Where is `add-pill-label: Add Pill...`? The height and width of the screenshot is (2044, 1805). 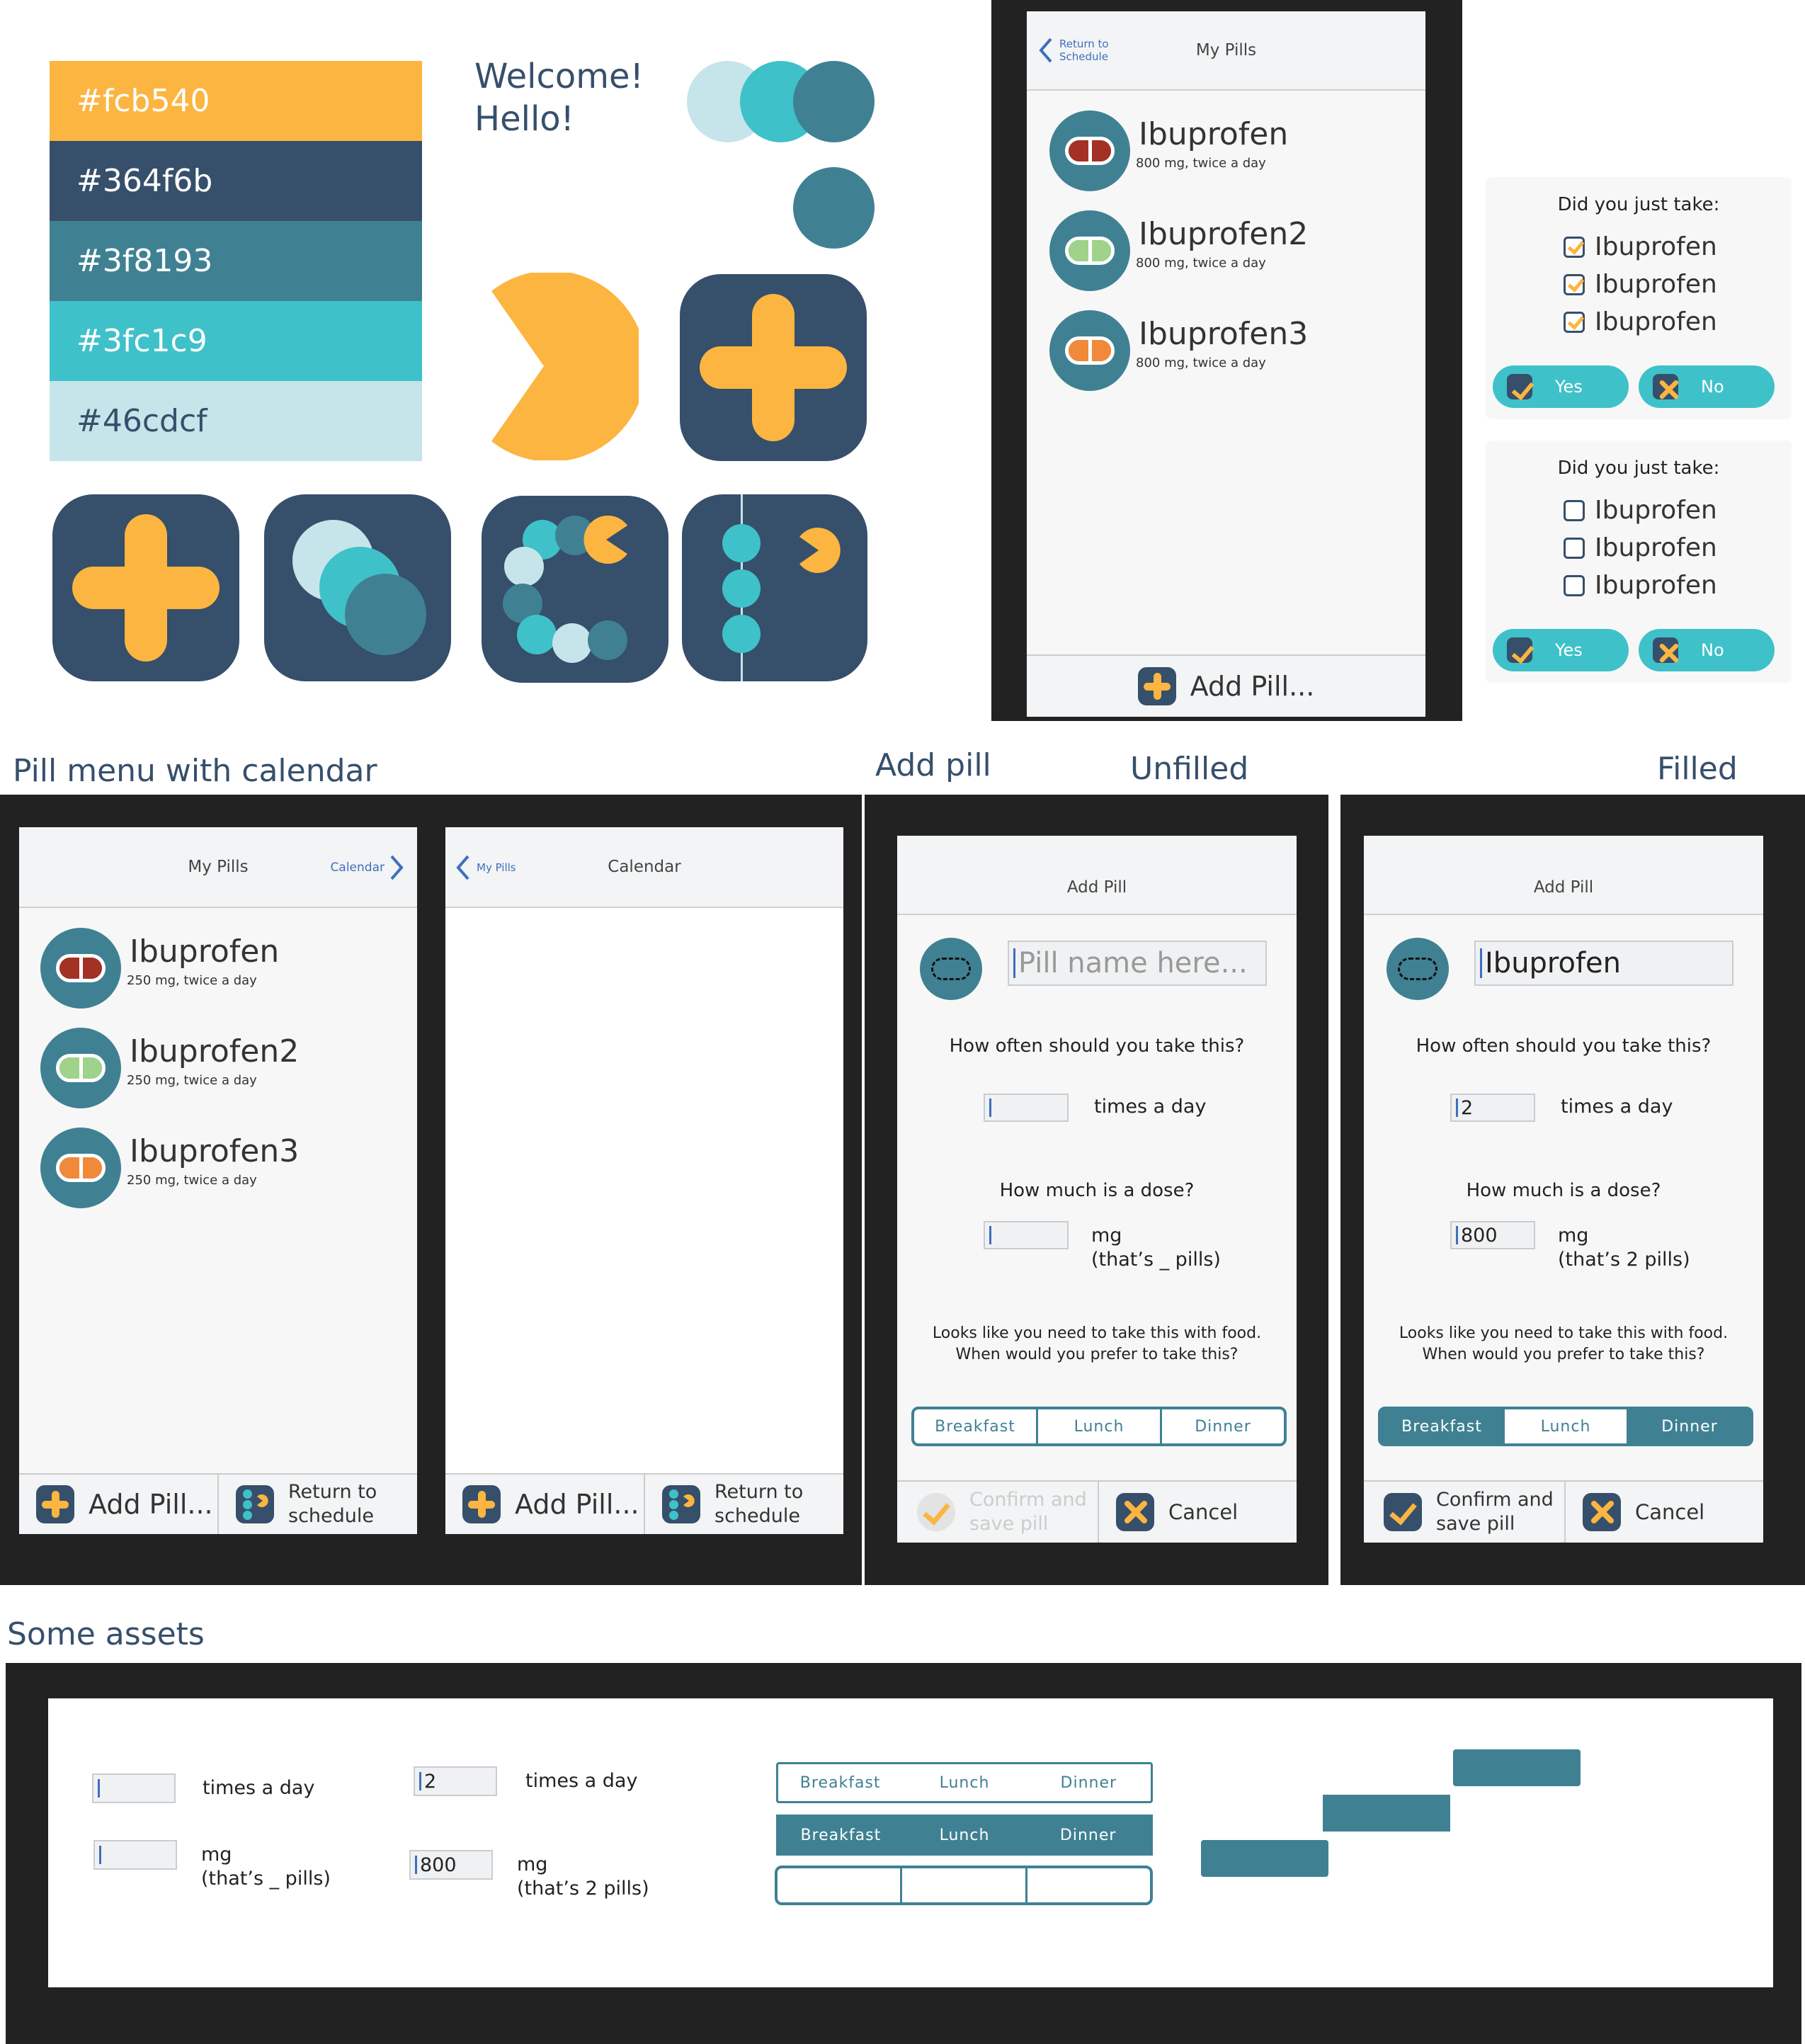
add-pill-label: Add Pill... is located at coordinates (151, 1505).